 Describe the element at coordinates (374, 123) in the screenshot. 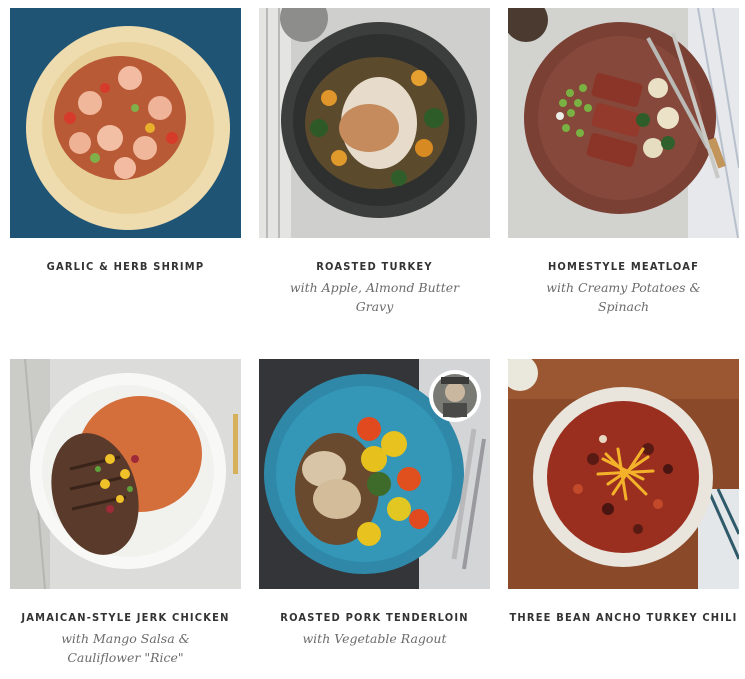

I see `meal-photo-turkey` at that location.